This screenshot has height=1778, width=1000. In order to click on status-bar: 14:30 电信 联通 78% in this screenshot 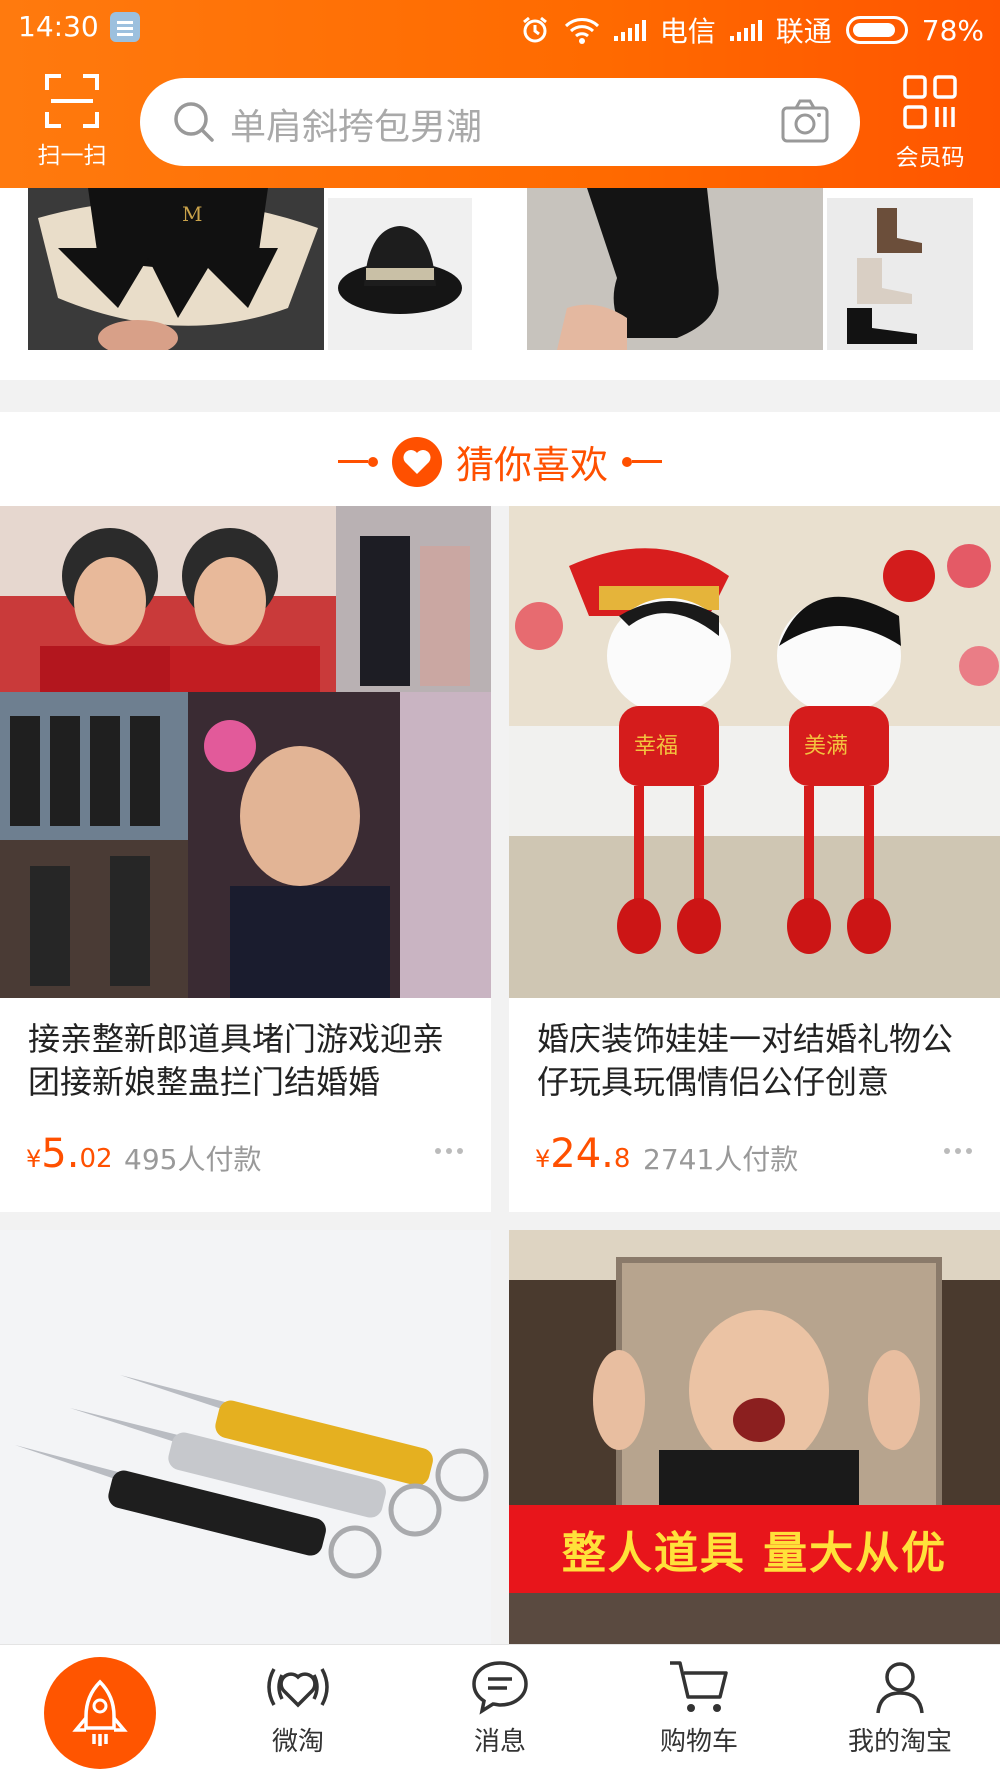, I will do `click(500, 28)`.